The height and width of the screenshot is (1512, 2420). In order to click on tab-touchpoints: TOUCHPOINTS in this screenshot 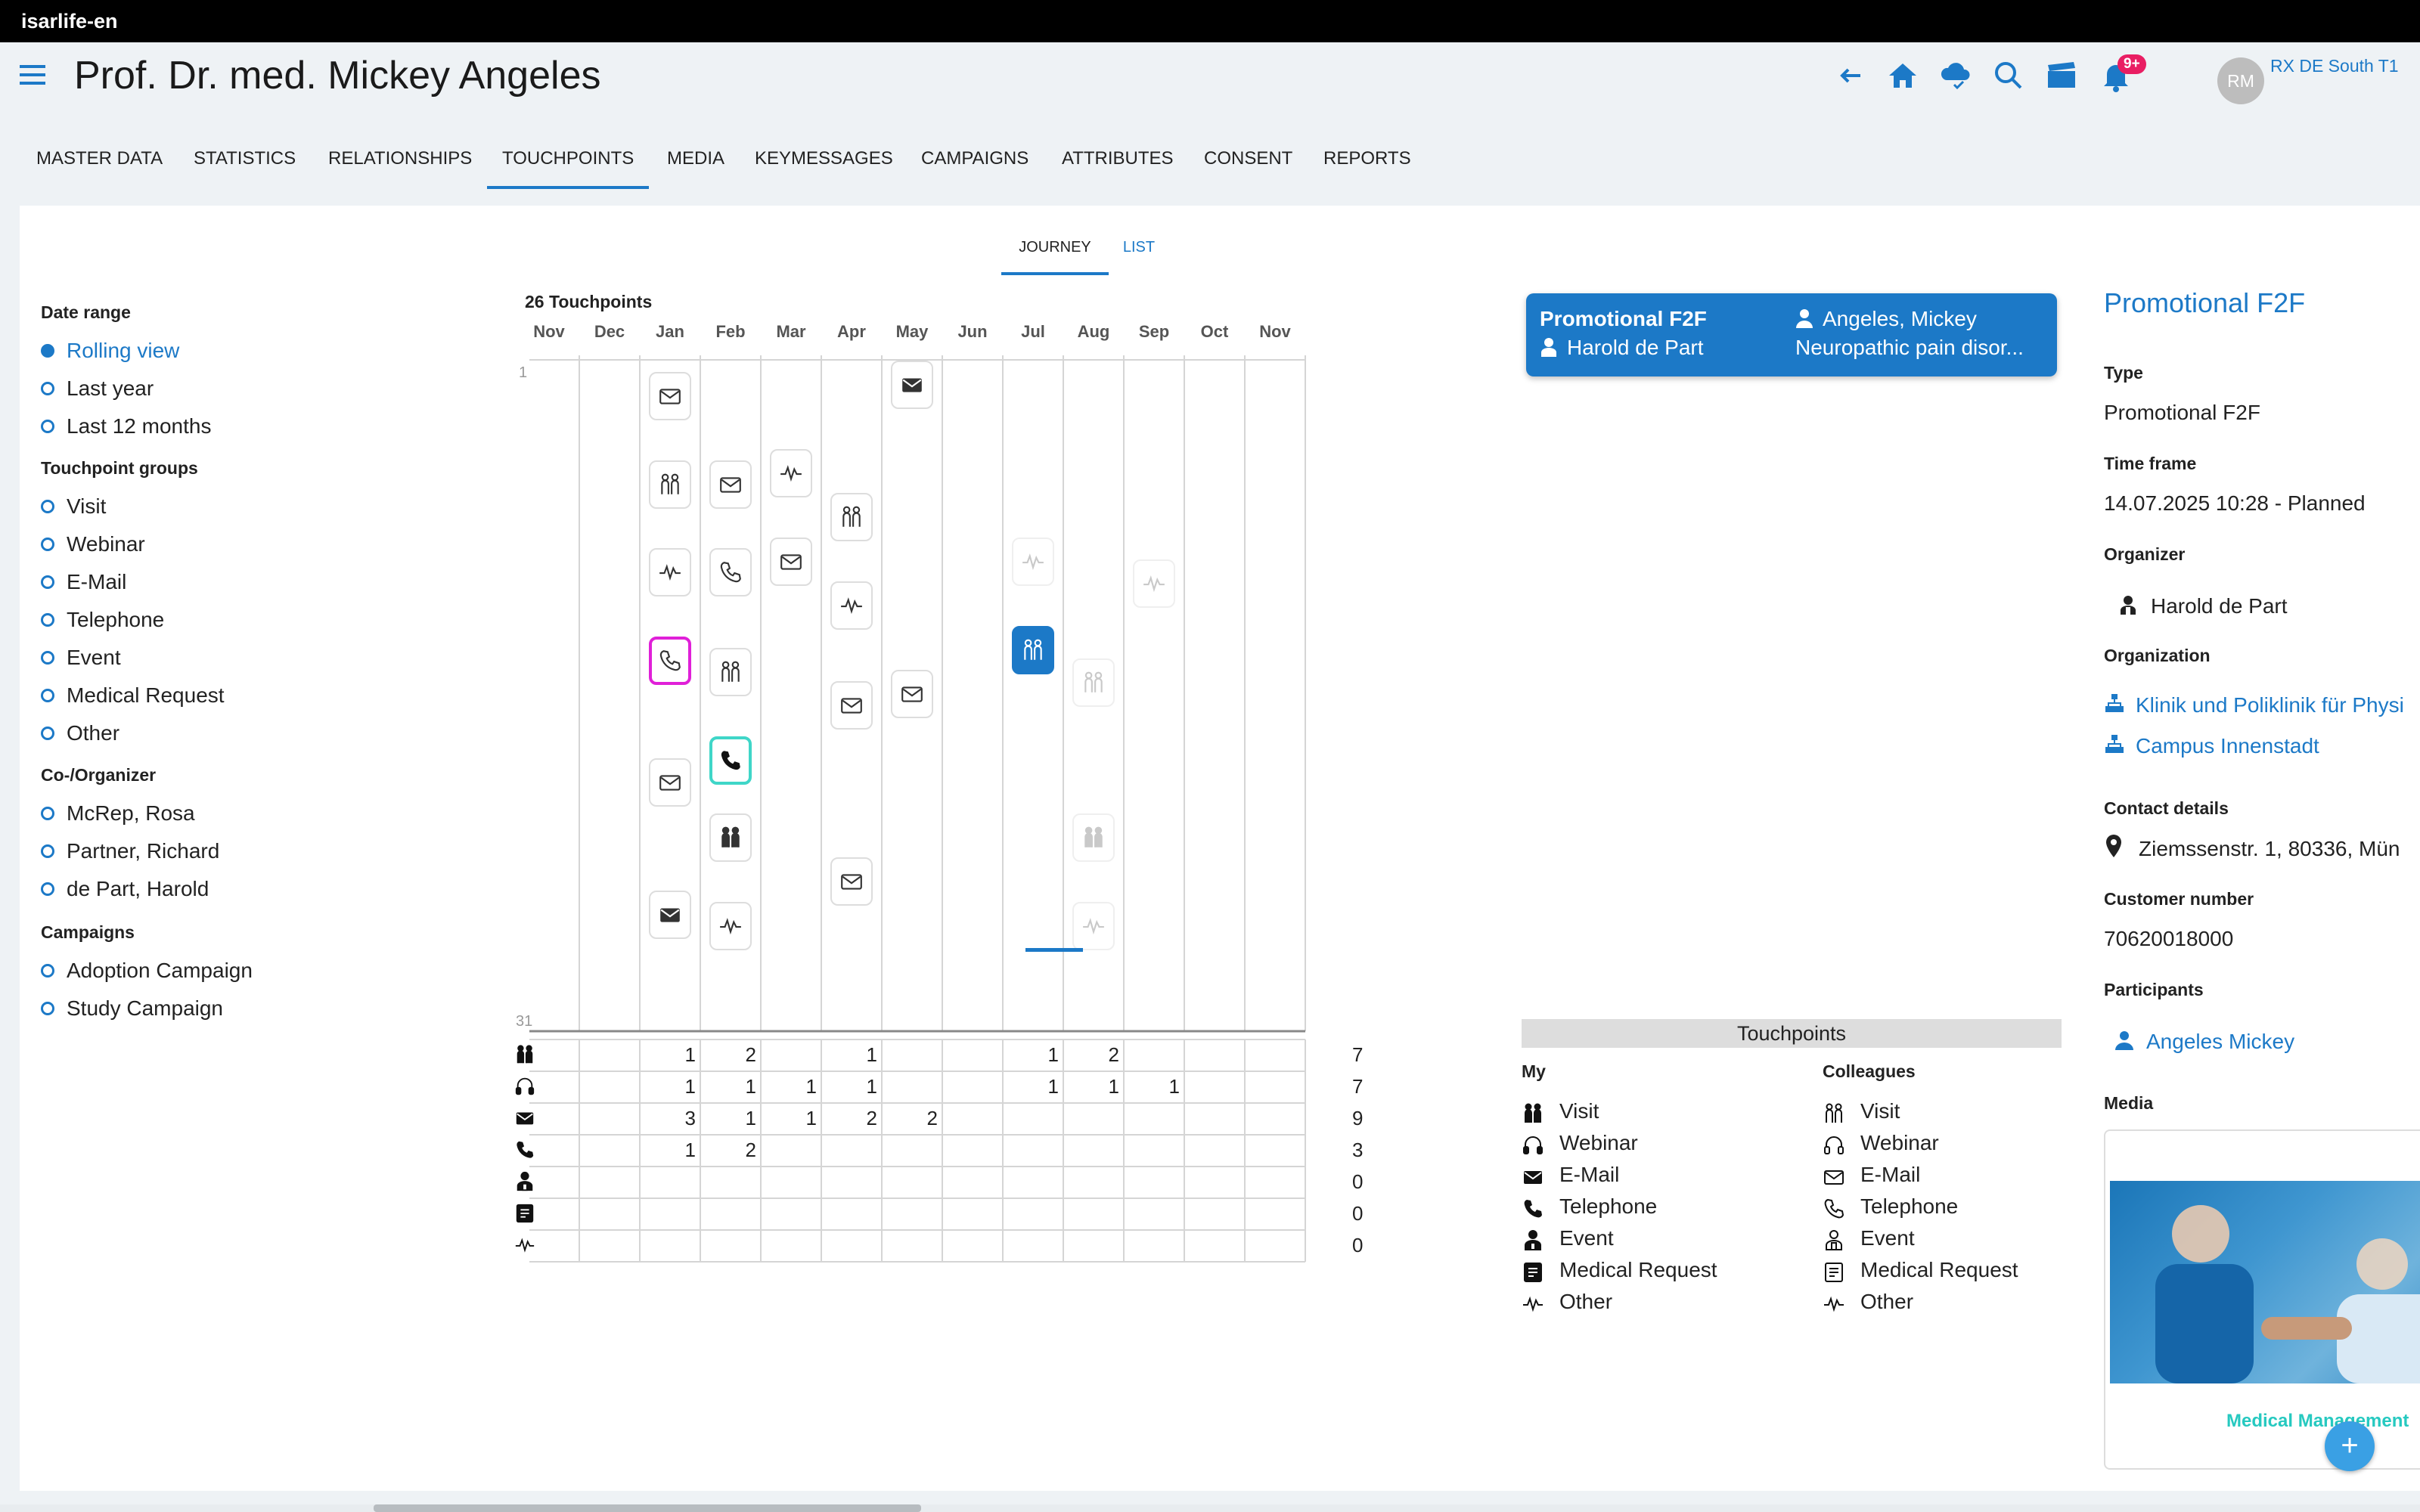, I will do `click(568, 162)`.